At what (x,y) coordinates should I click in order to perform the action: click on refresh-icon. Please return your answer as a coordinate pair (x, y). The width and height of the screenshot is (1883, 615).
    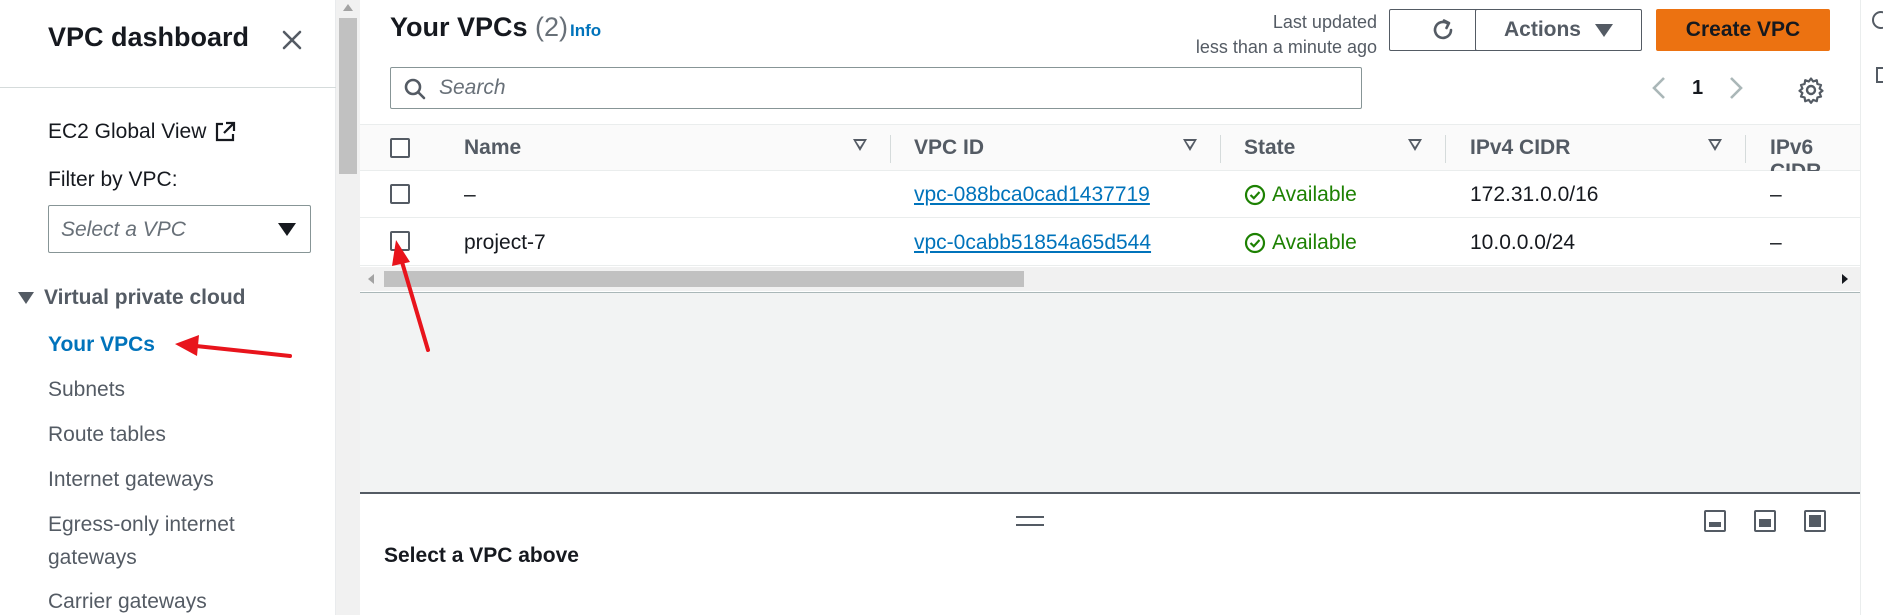
    Looking at the image, I should click on (1442, 29).